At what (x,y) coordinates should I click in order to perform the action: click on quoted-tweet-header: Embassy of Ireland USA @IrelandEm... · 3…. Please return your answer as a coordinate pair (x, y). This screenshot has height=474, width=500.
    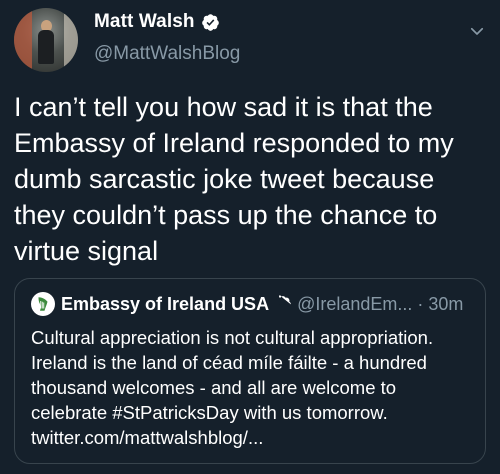
    Looking at the image, I should click on (251, 304).